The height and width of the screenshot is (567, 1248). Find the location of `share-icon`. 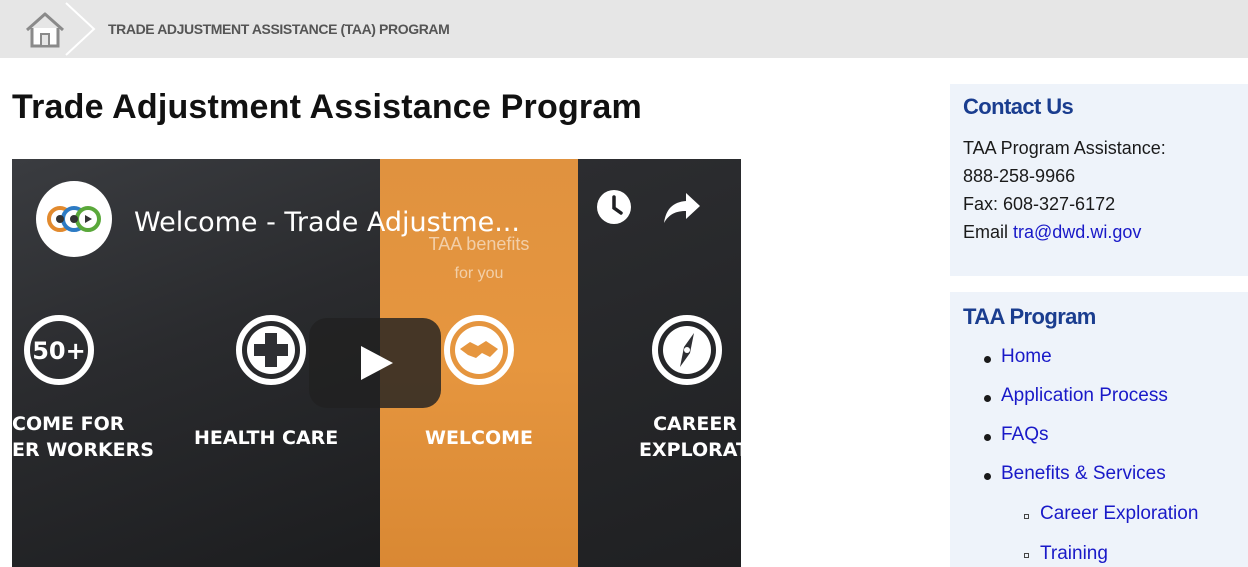

share-icon is located at coordinates (682, 207).